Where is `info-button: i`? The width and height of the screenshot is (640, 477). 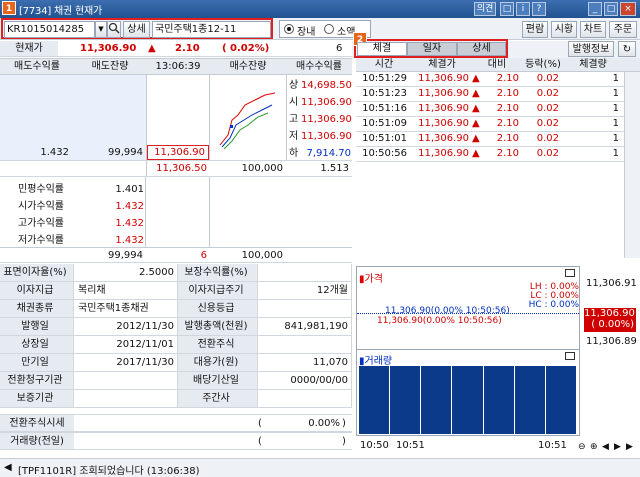 info-button: i is located at coordinates (523, 9).